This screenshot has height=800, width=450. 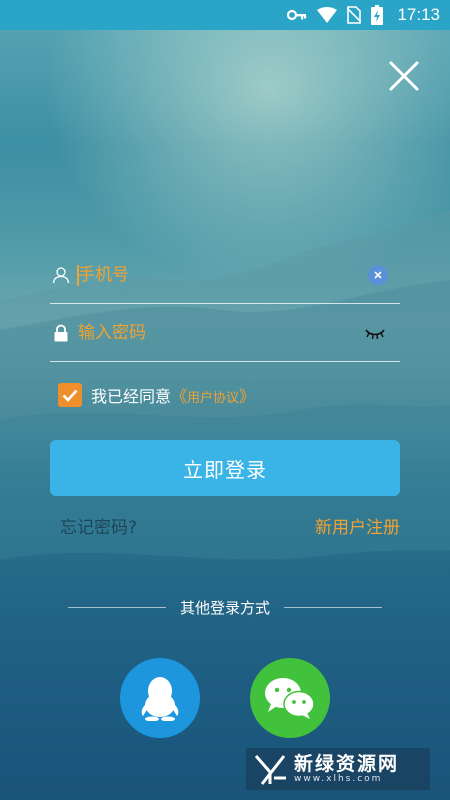 What do you see at coordinates (61, 333) in the screenshot?
I see `lock-icon` at bounding box center [61, 333].